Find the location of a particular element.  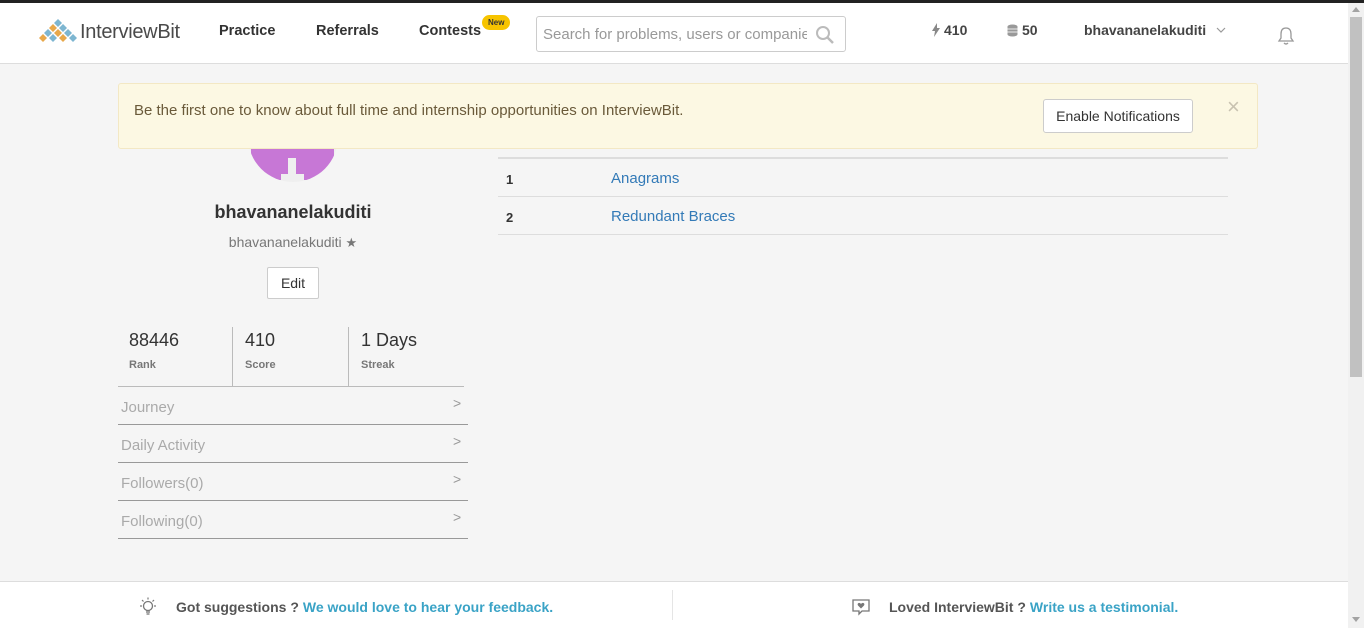

profile-display-name: bhavananelakuditi is located at coordinates (293, 212).